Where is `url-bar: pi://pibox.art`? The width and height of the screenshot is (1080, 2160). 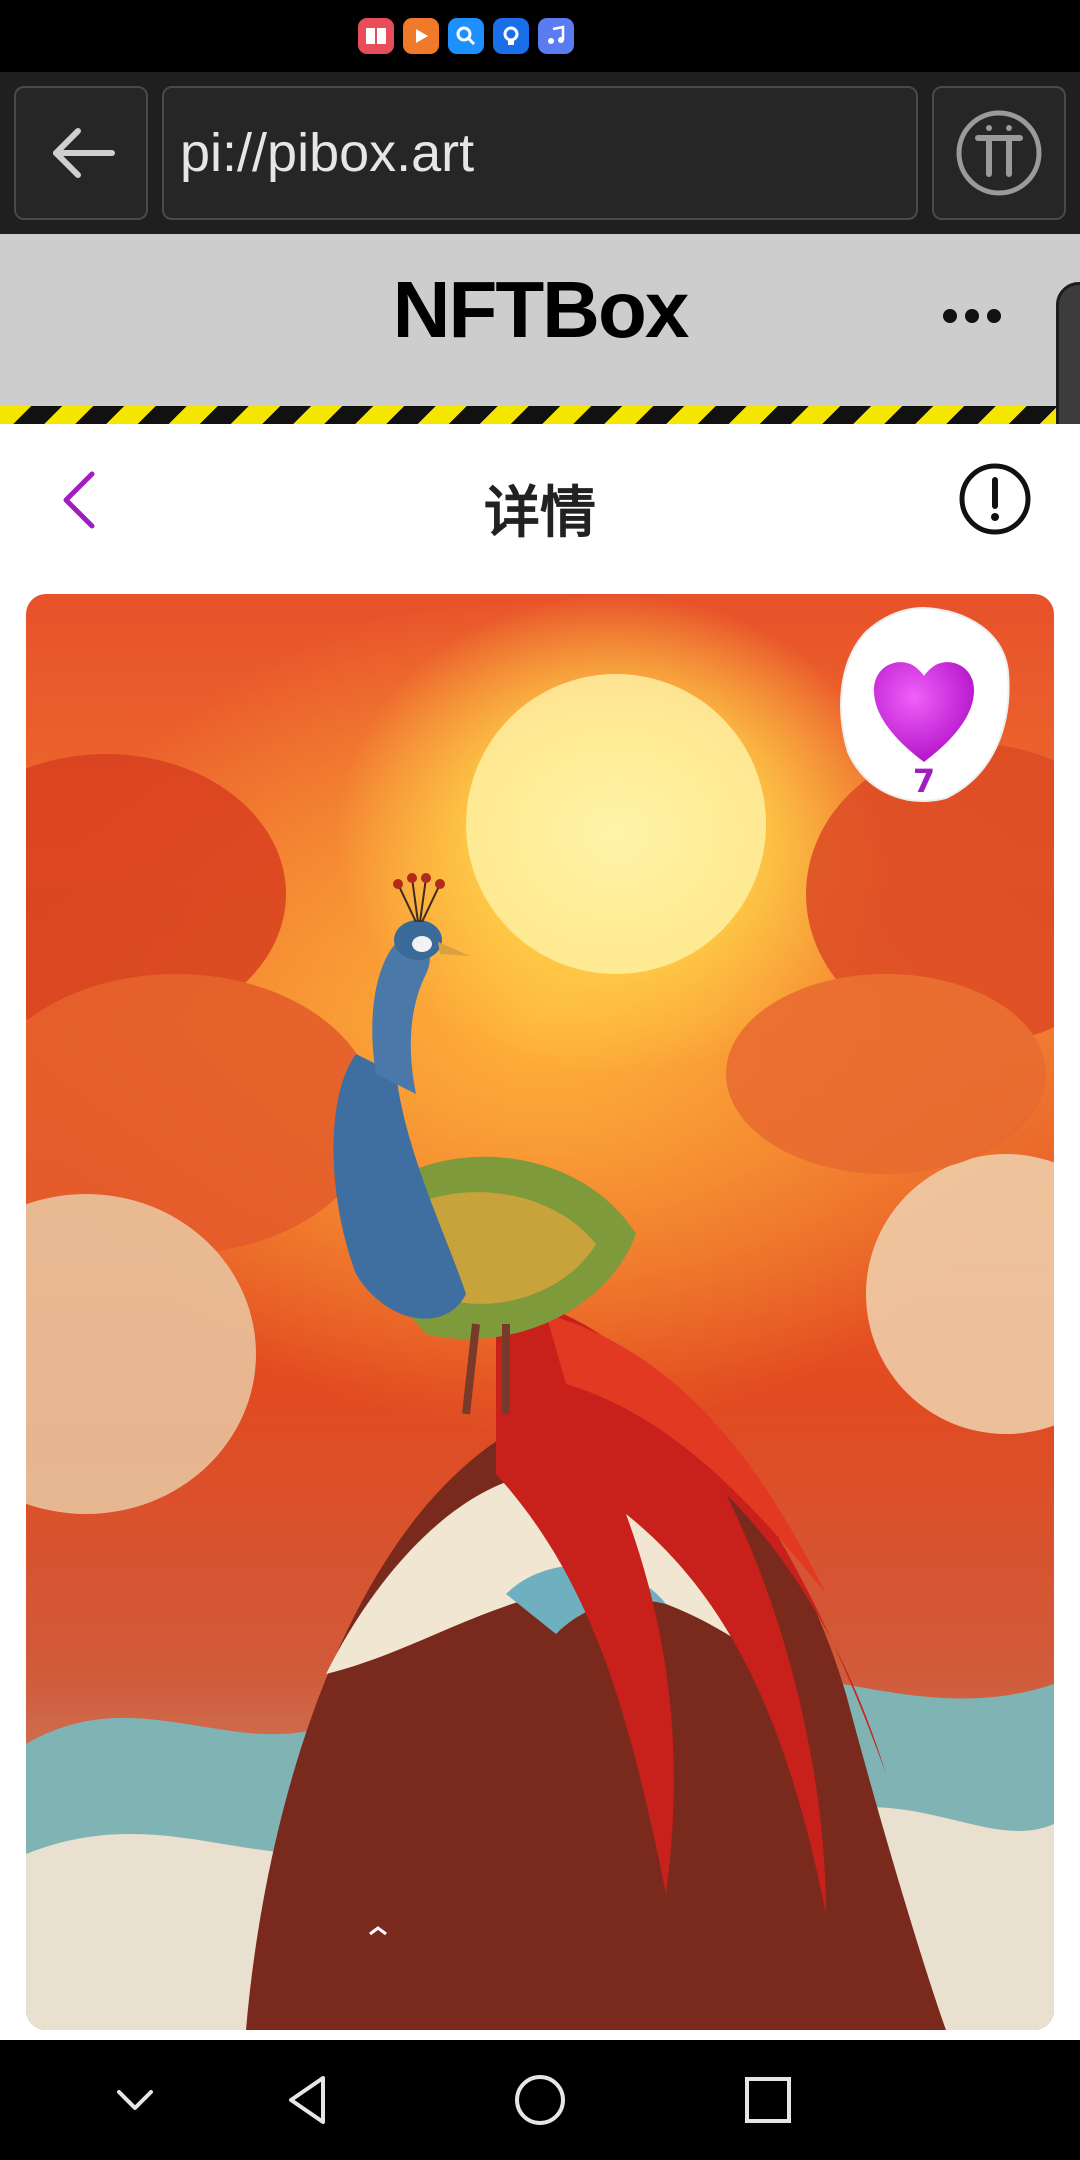
url-bar: pi://pibox.art is located at coordinates (540, 153).